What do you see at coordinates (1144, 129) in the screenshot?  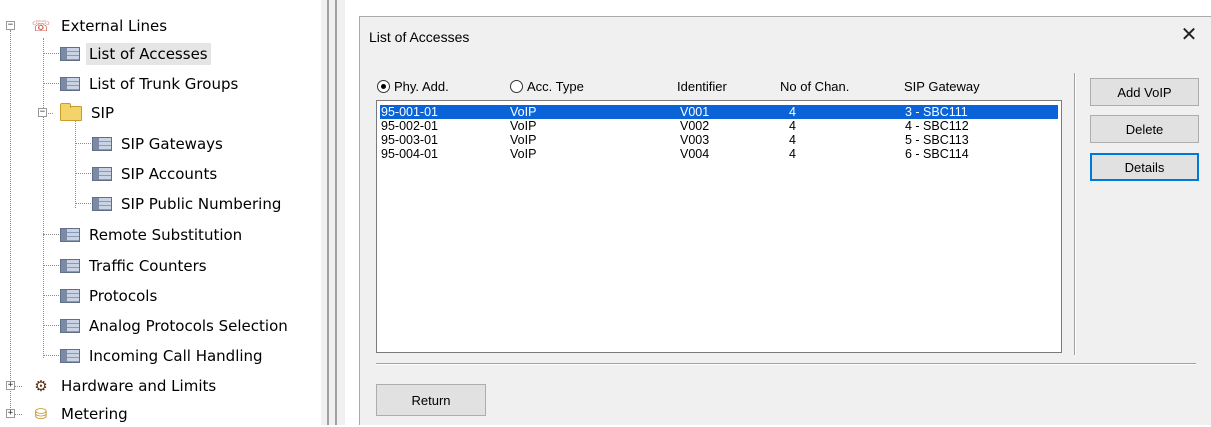 I see `delete-button: Delete` at bounding box center [1144, 129].